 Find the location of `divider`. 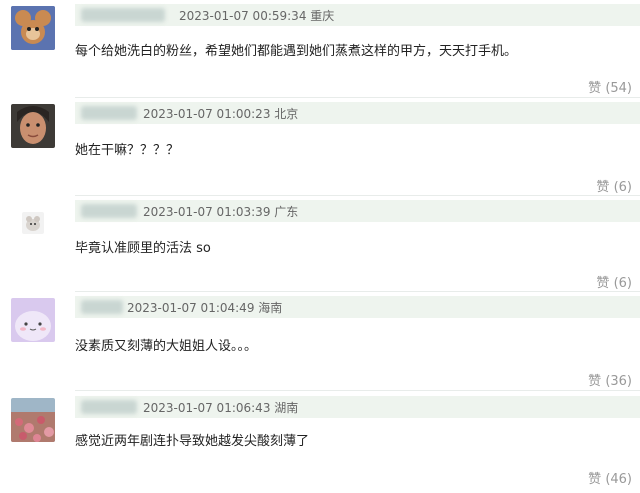

divider is located at coordinates (357, 390).